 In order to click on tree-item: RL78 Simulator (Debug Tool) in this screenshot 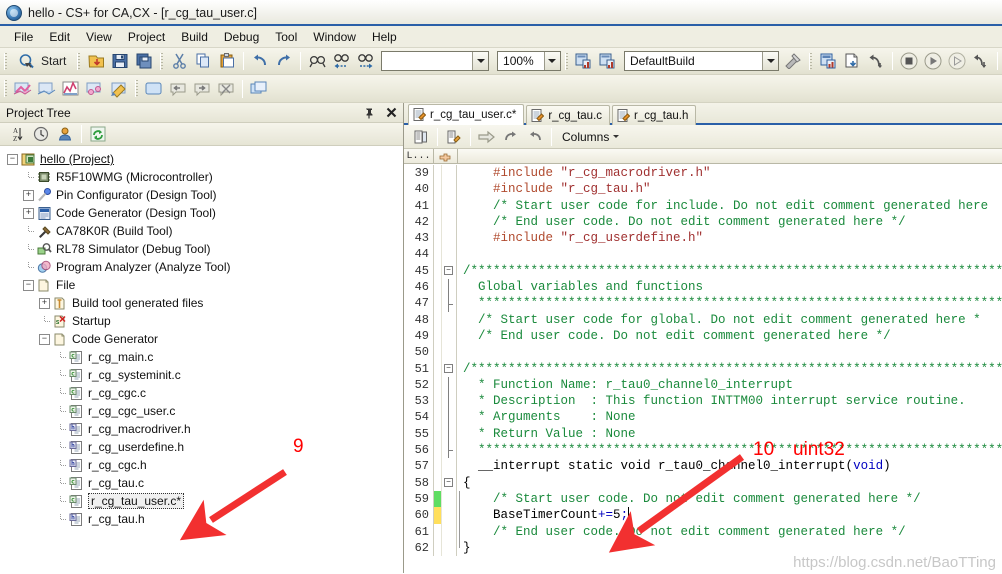, I will do `click(201, 249)`.